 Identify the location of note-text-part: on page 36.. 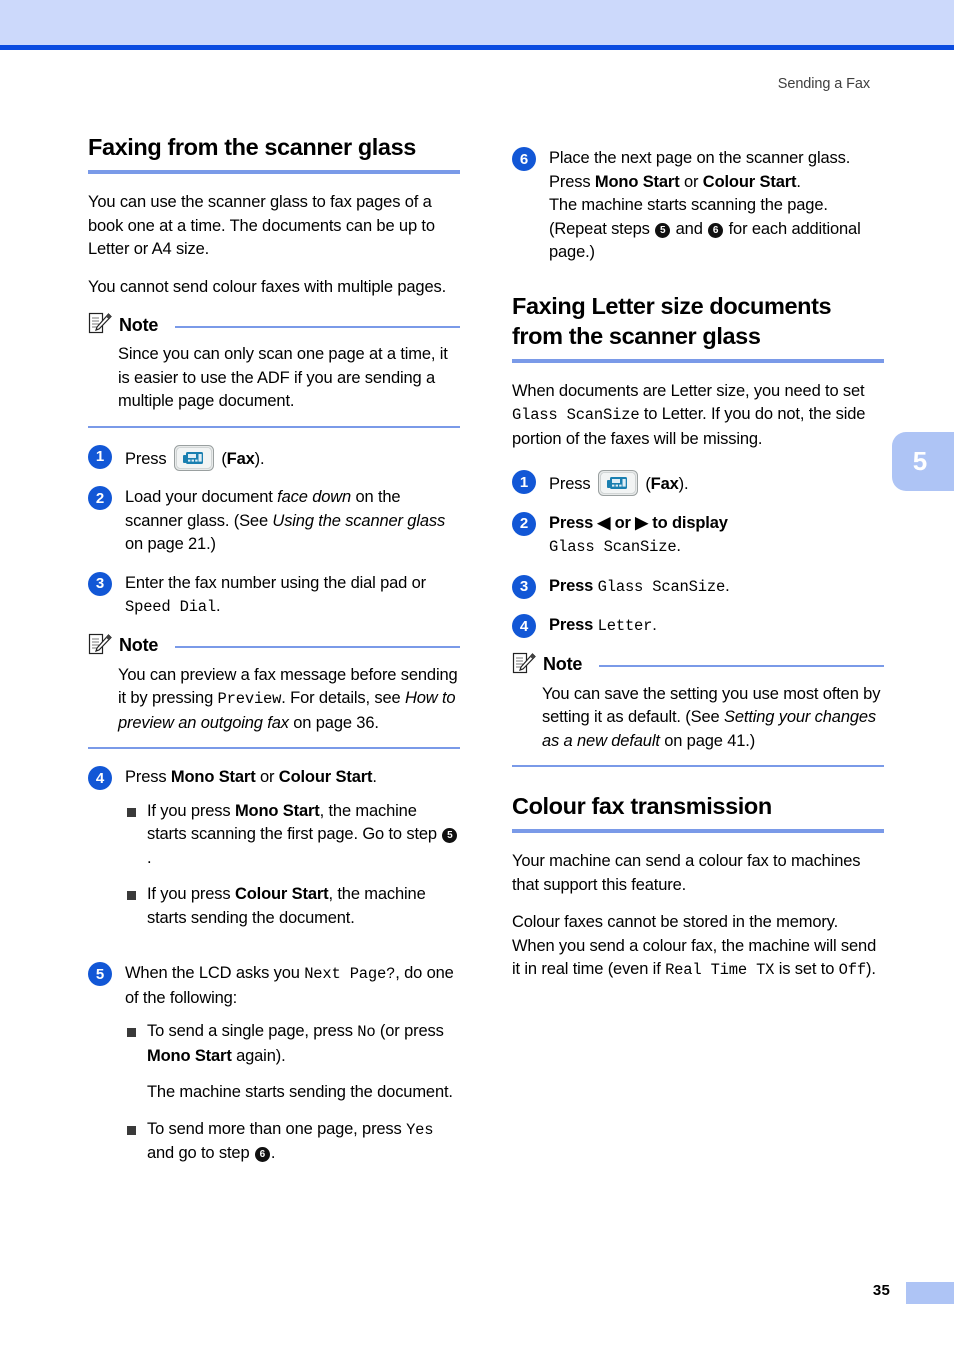
(333, 722).